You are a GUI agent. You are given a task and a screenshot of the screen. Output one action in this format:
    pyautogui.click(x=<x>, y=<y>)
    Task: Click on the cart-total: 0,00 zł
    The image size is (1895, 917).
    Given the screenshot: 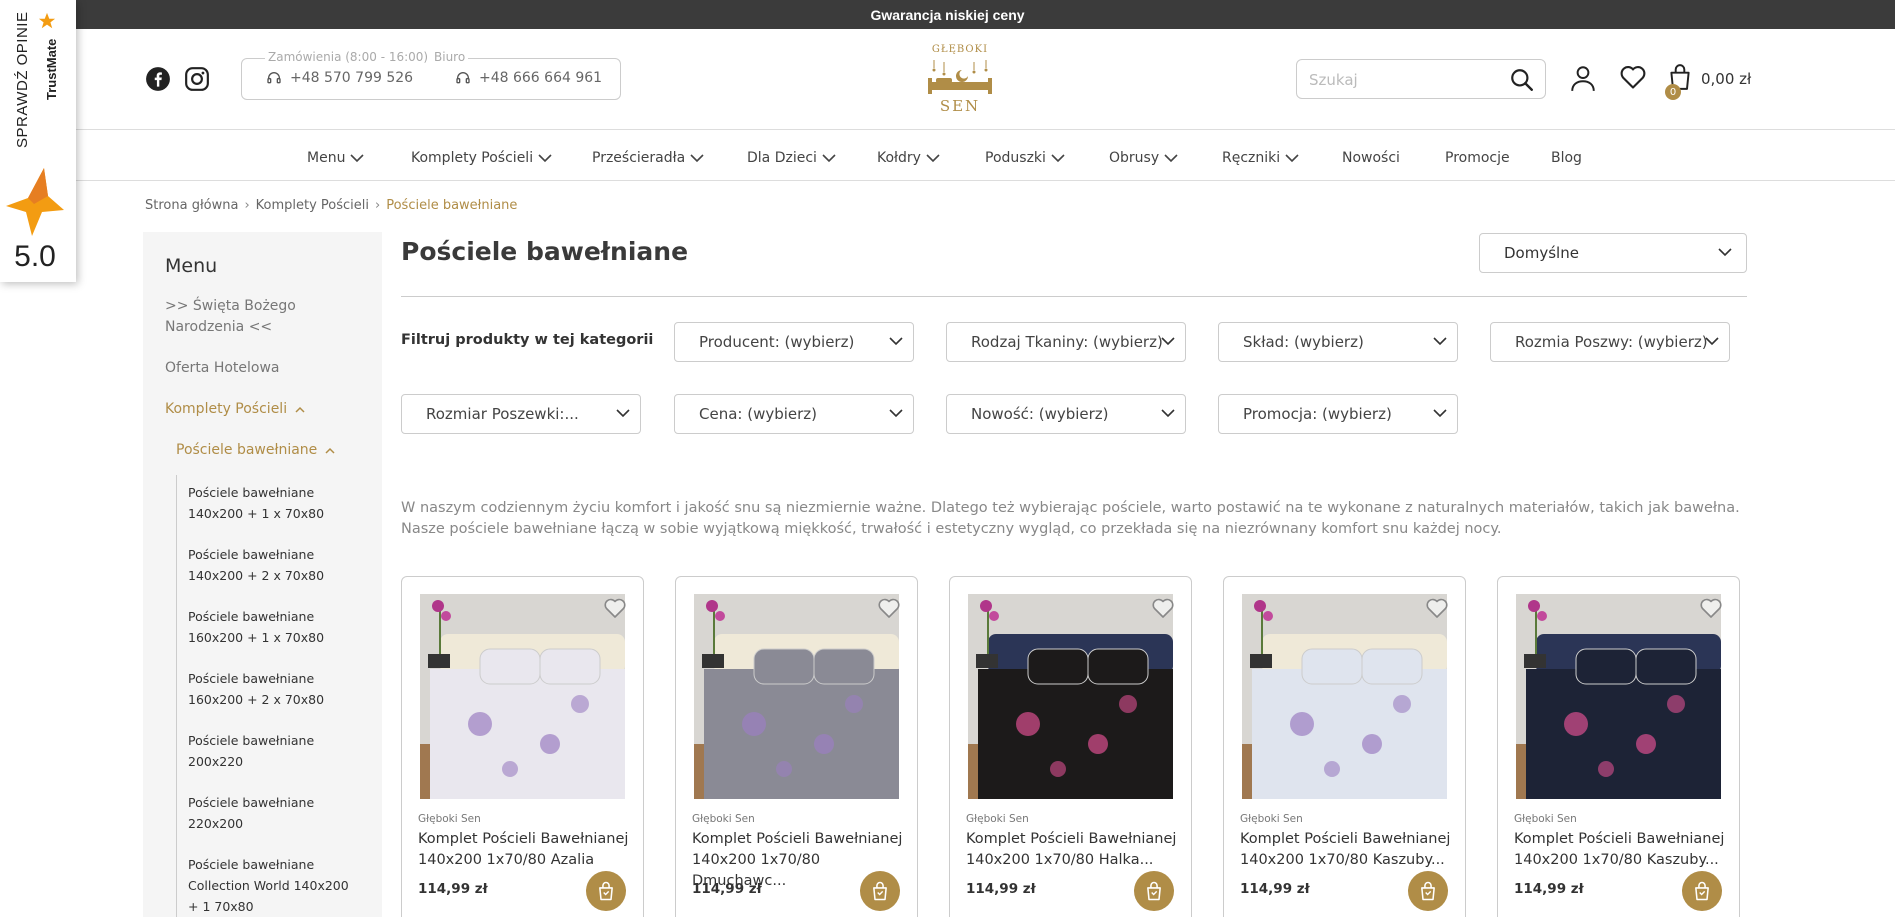 What is the action you would take?
    pyautogui.click(x=1726, y=79)
    